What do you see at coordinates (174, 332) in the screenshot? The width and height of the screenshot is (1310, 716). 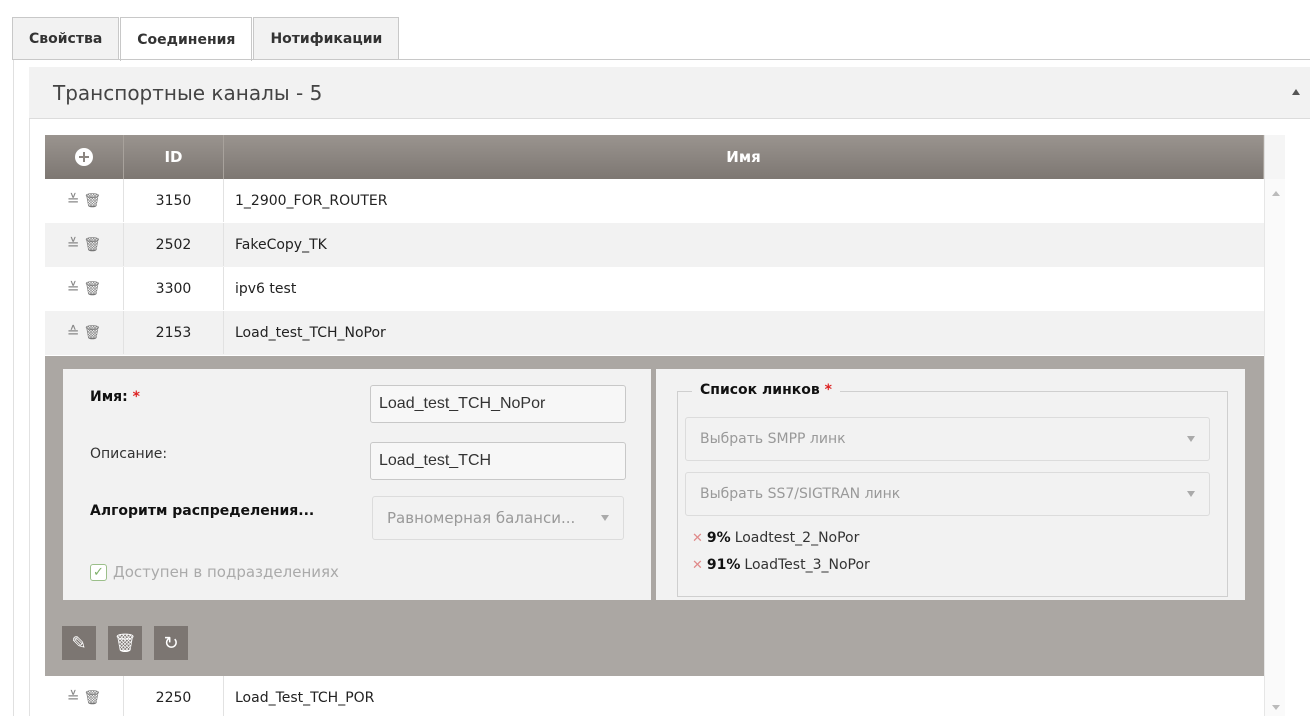 I see `row-id: 2153` at bounding box center [174, 332].